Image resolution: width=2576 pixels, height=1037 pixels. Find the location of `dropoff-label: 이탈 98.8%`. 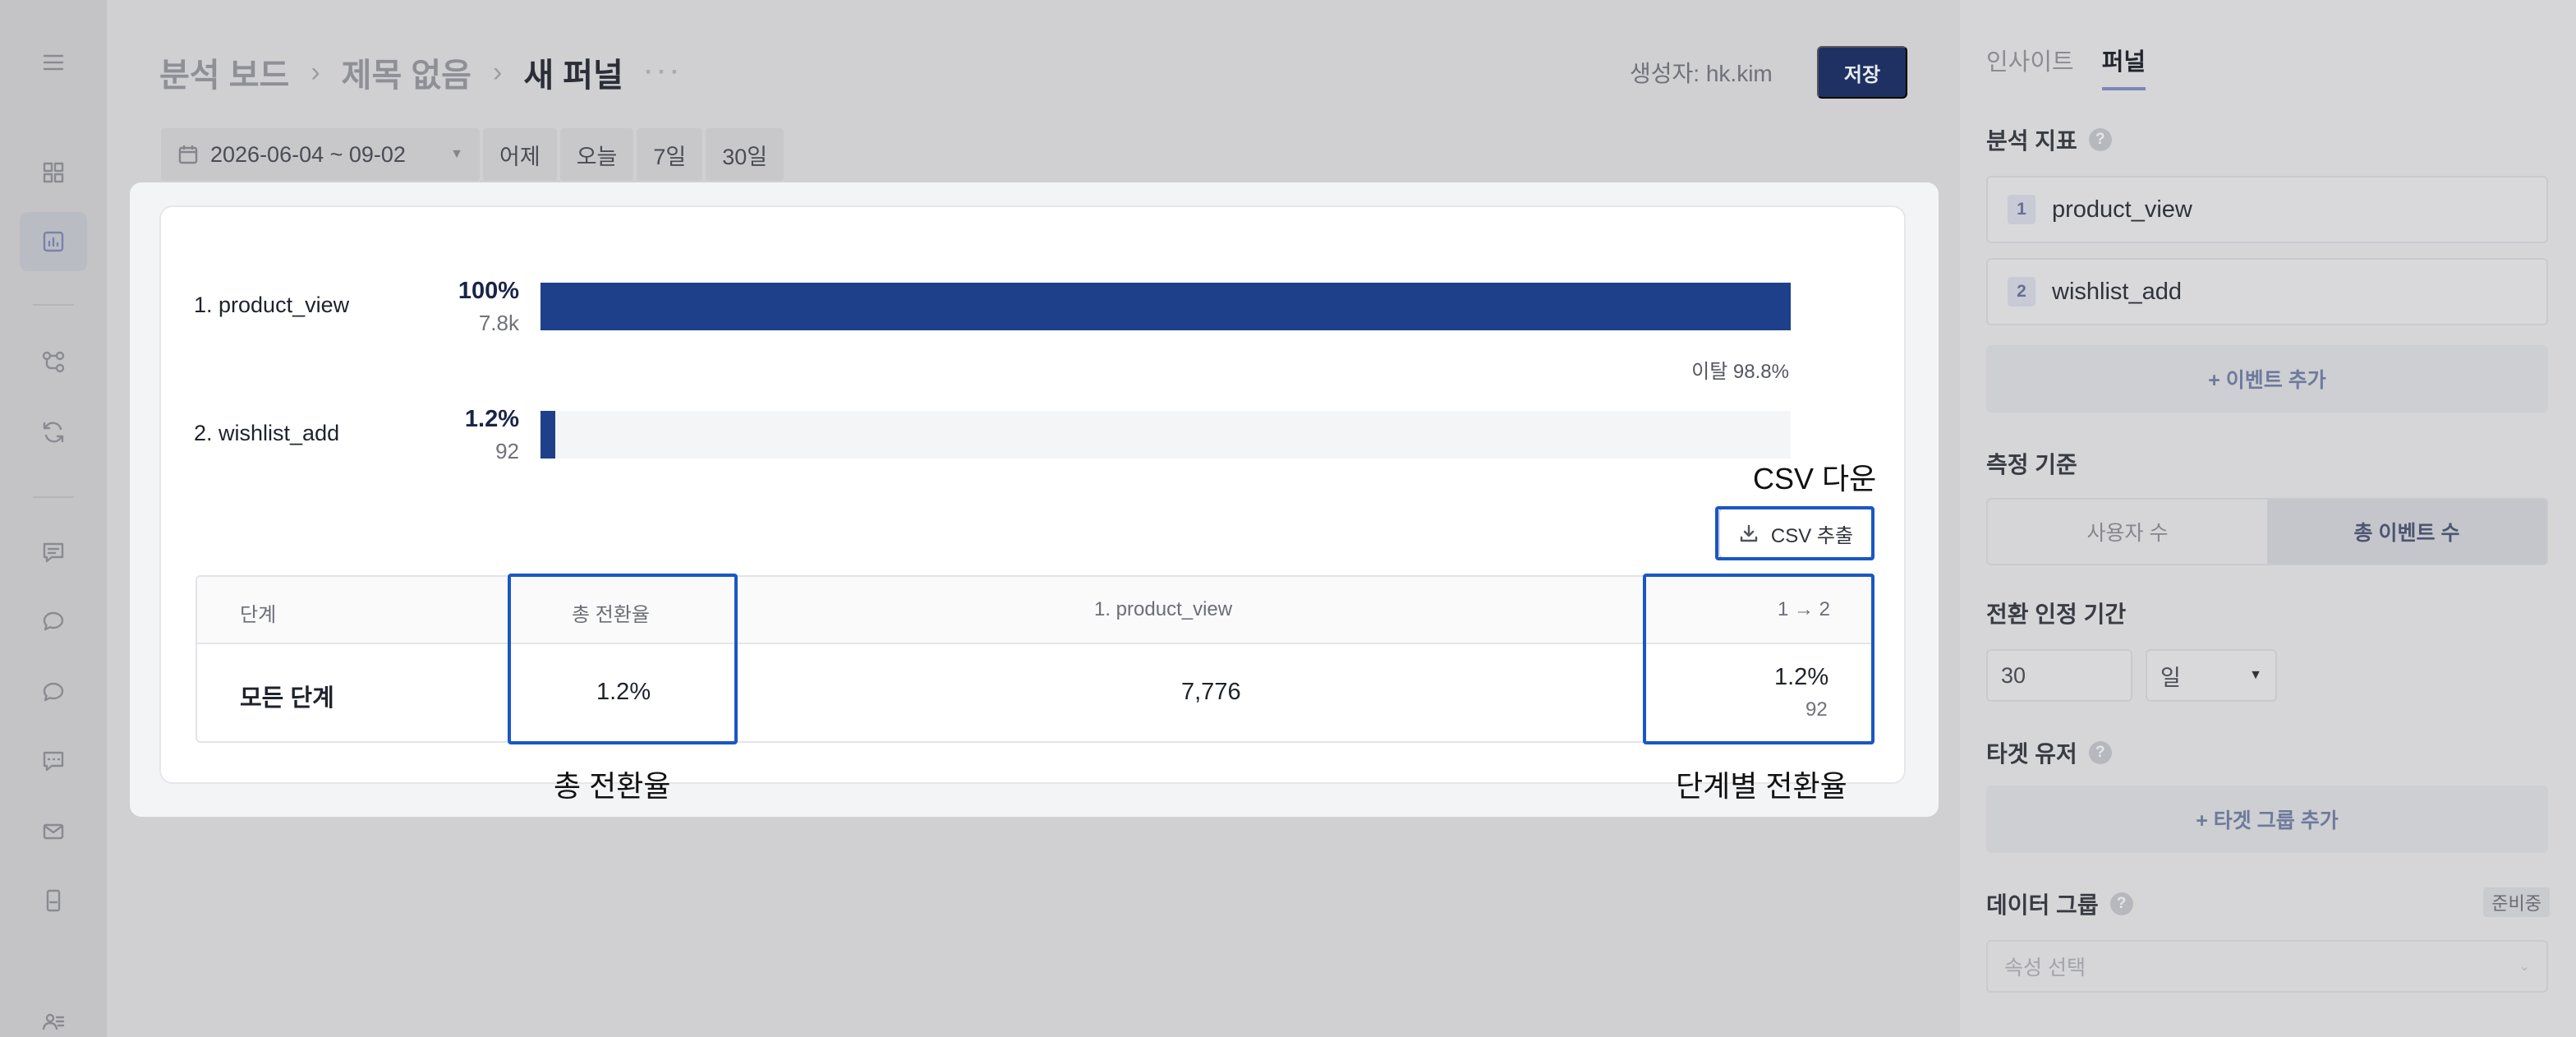

dropoff-label: 이탈 98.8% is located at coordinates (1740, 372).